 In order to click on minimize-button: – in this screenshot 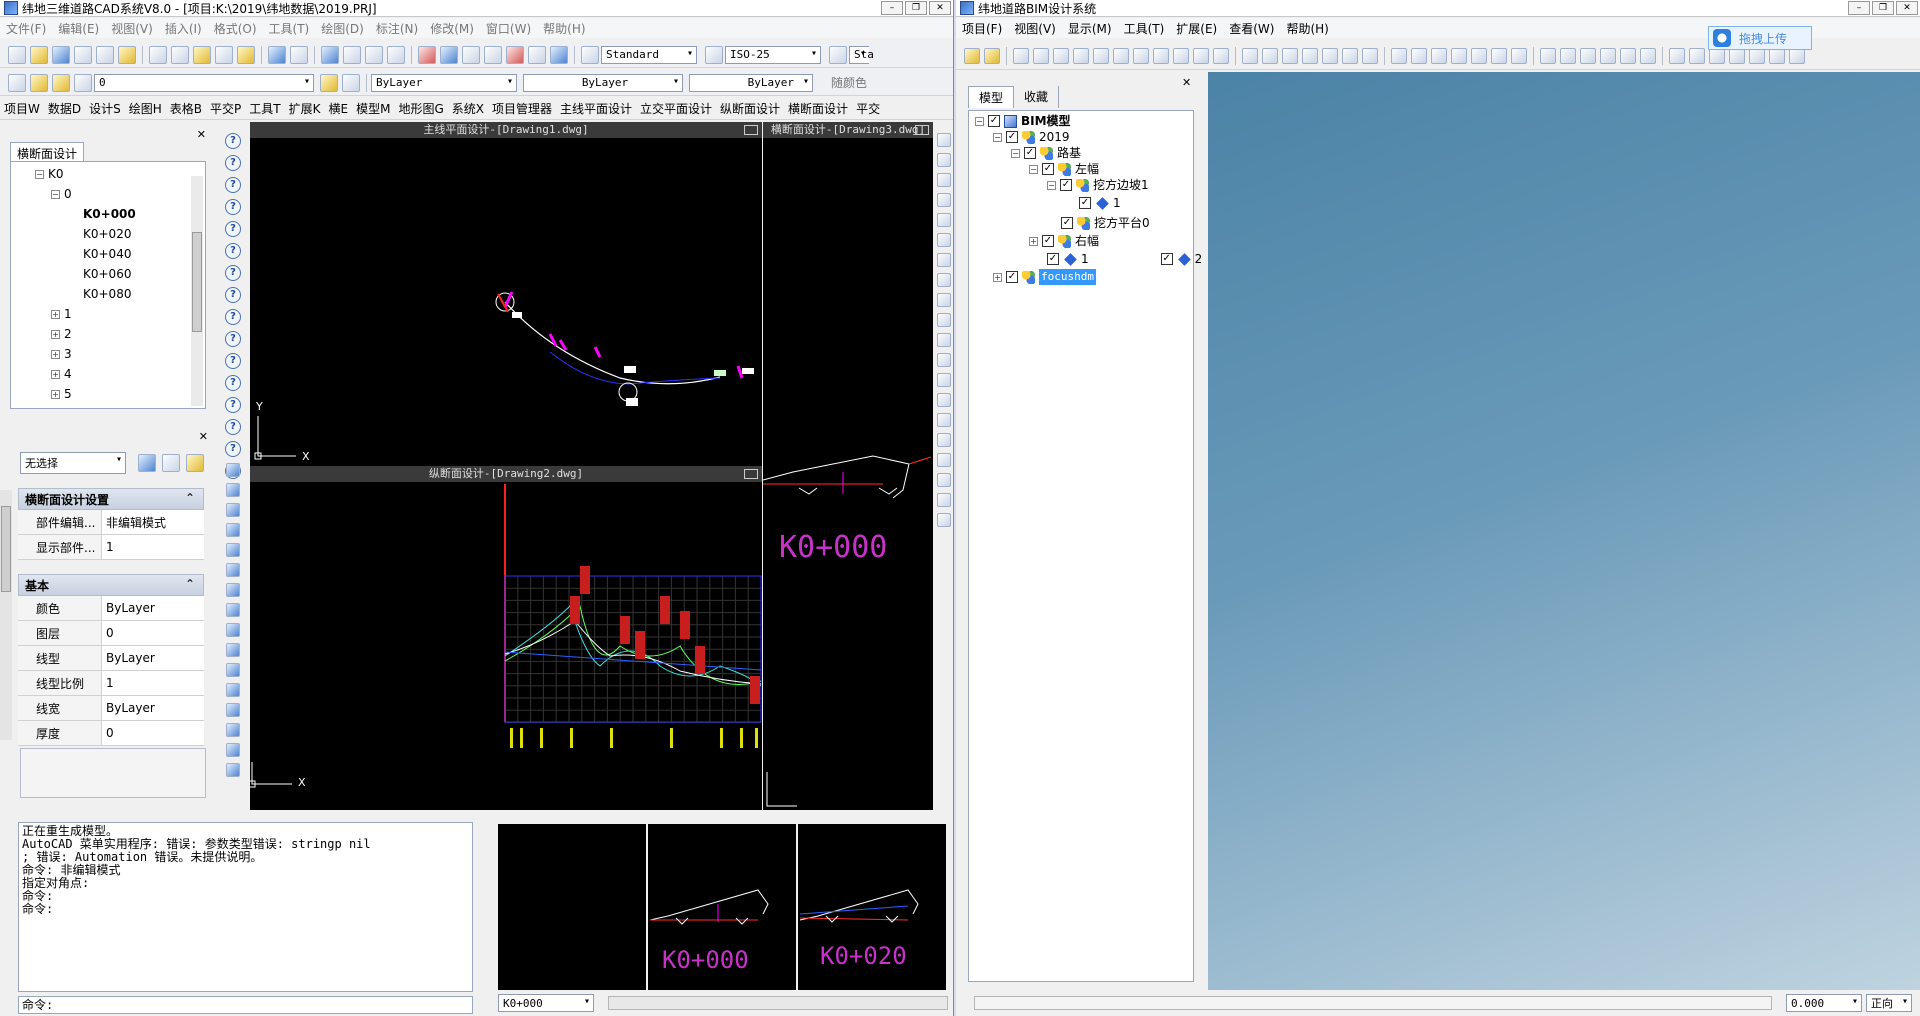, I will do `click(1859, 8)`.